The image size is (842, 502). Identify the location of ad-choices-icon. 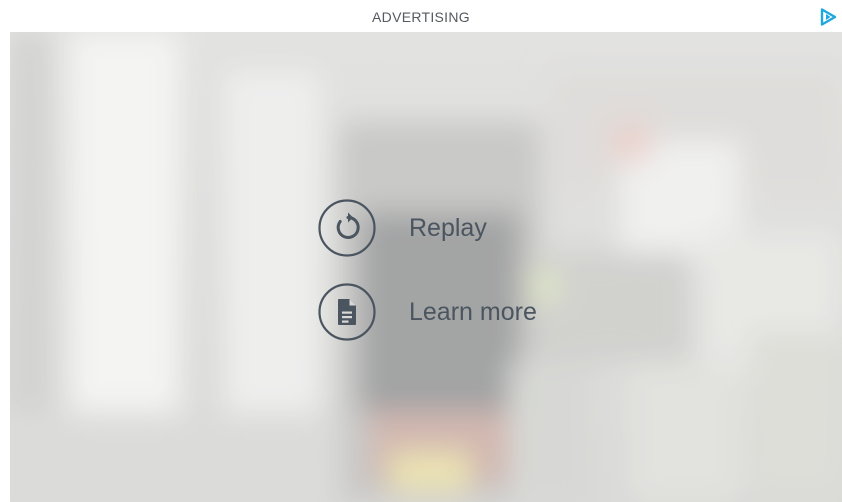
(828, 17).